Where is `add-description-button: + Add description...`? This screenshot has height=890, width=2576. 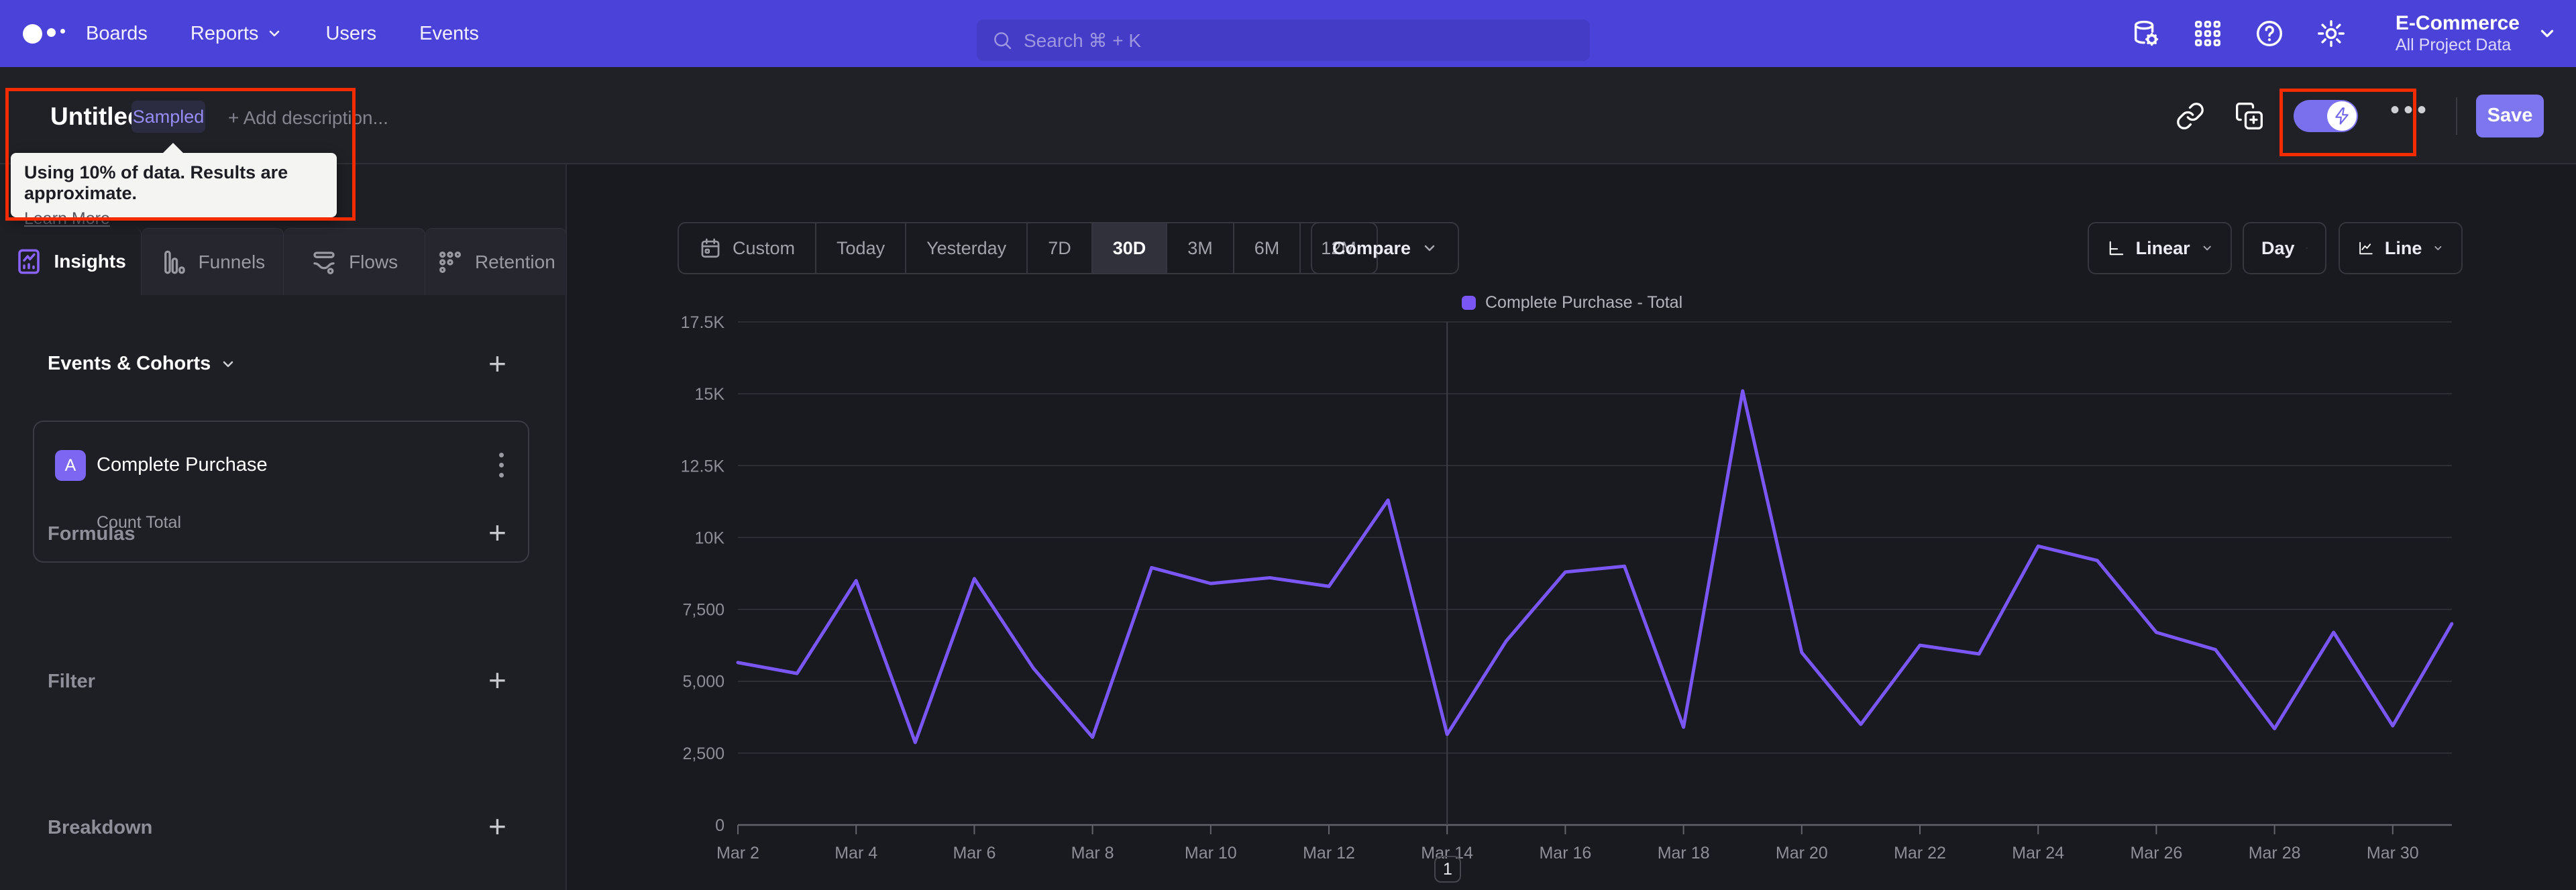 add-description-button: + Add description... is located at coordinates (308, 118).